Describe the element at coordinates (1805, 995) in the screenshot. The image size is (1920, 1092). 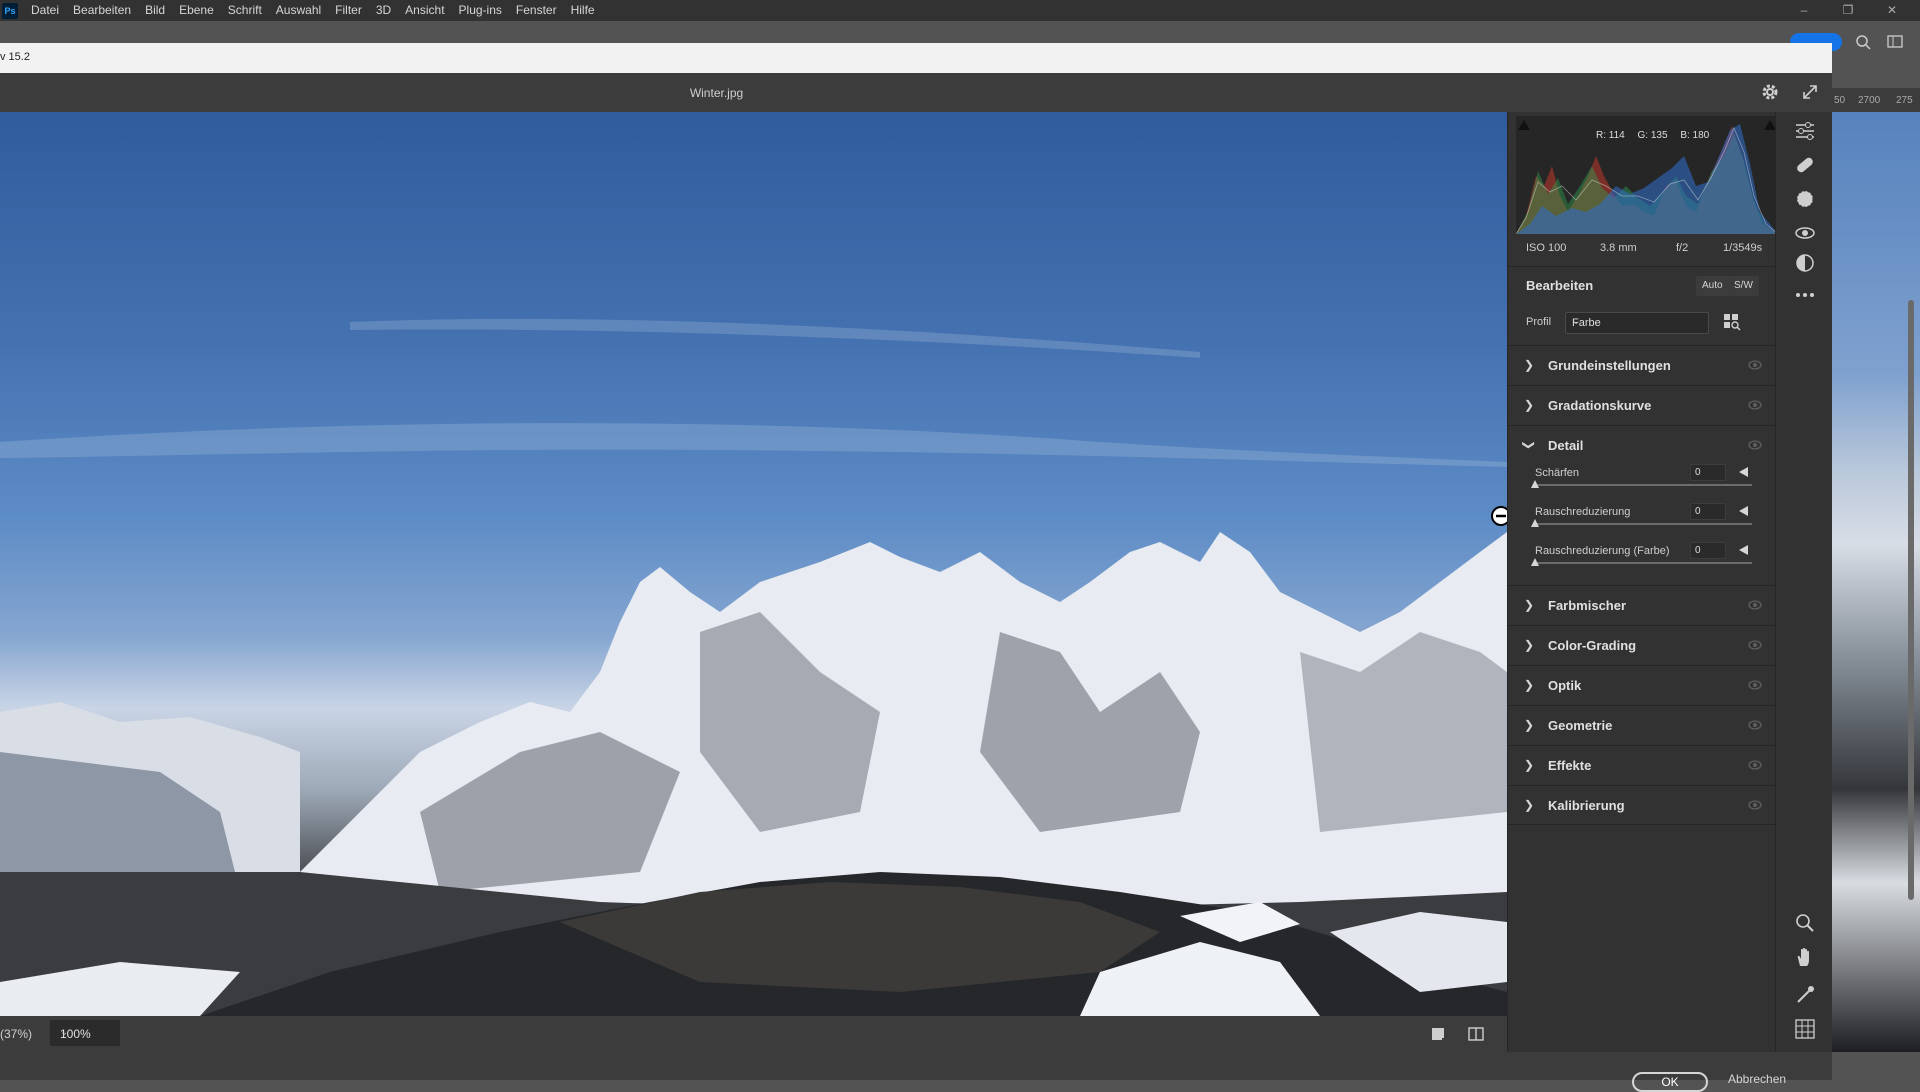
I see `eyedropper-icon` at that location.